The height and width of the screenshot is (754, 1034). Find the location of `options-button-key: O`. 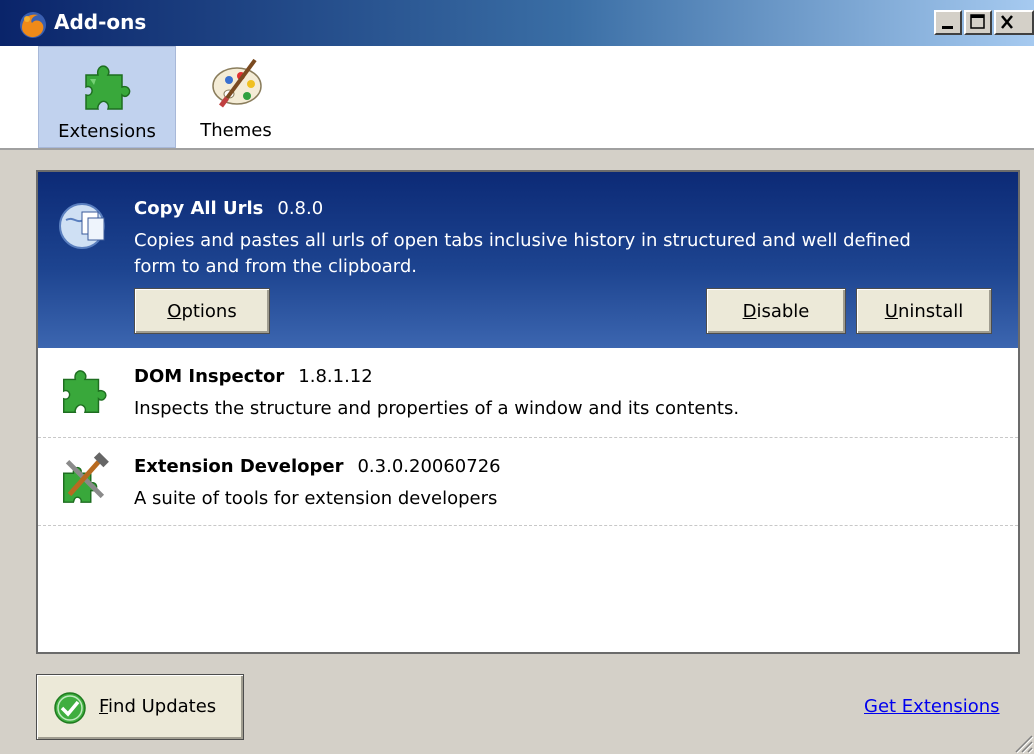

options-button-key: O is located at coordinates (174, 311).